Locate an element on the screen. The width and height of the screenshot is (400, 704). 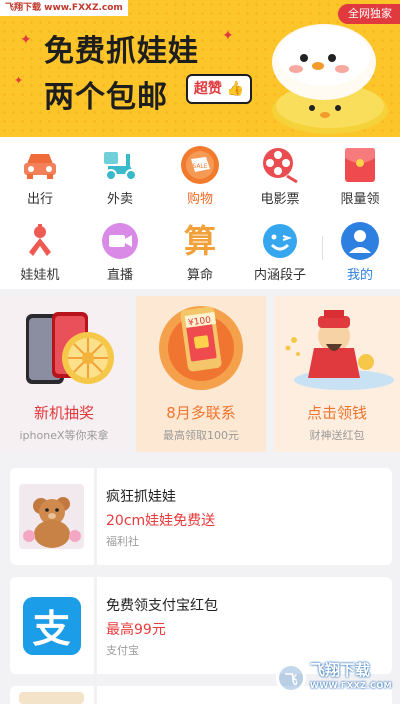
category-live: 直播 is located at coordinates (120, 251).